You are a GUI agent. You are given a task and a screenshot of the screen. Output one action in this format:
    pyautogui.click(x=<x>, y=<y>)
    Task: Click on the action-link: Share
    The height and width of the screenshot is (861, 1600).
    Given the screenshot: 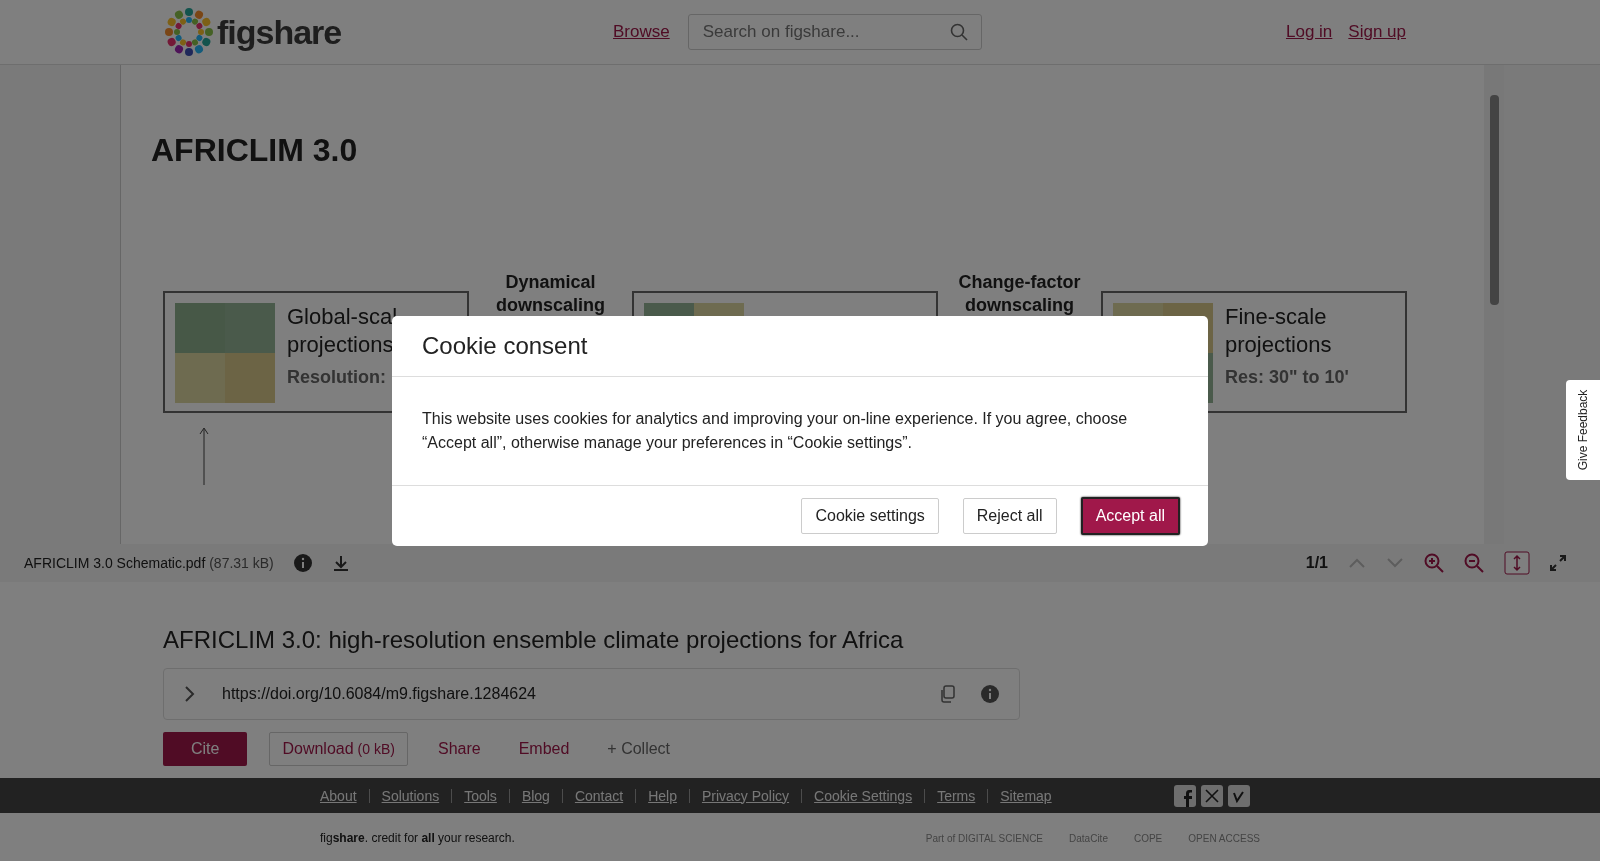 What is the action you would take?
    pyautogui.click(x=459, y=749)
    